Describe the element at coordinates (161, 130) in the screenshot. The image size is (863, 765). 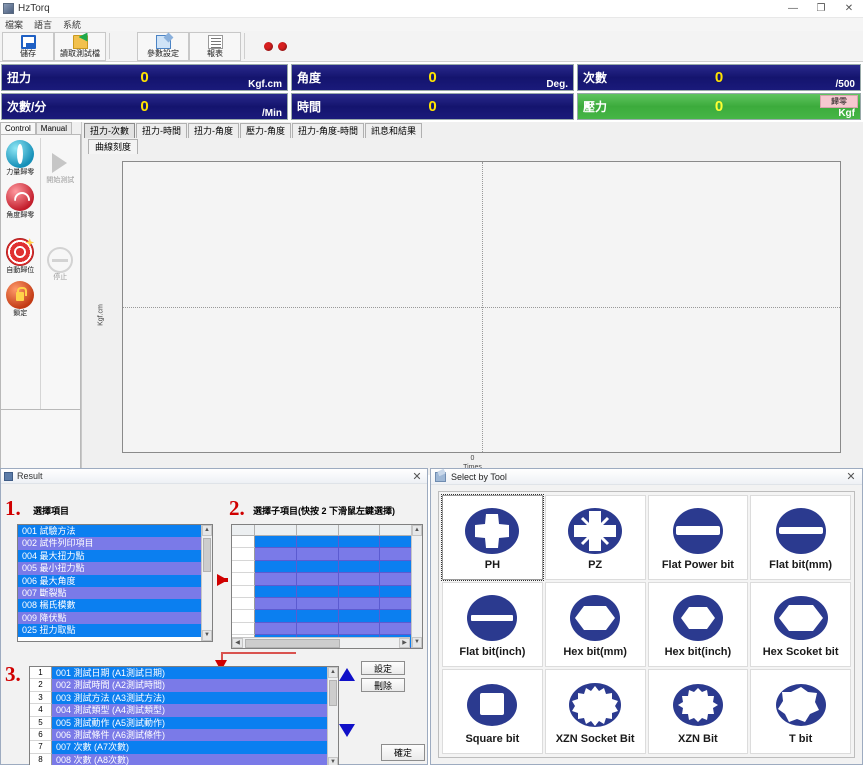
I see `chart-tab-torque-time: 扭力-時間` at that location.